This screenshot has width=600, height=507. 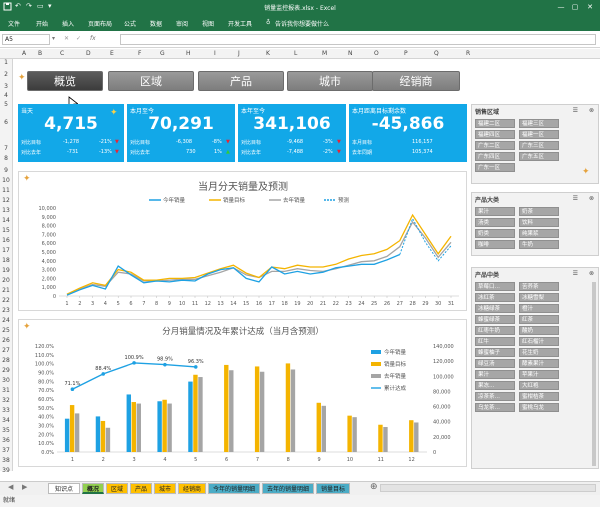 What do you see at coordinates (436, 53) in the screenshot?
I see `column-header: Q` at bounding box center [436, 53].